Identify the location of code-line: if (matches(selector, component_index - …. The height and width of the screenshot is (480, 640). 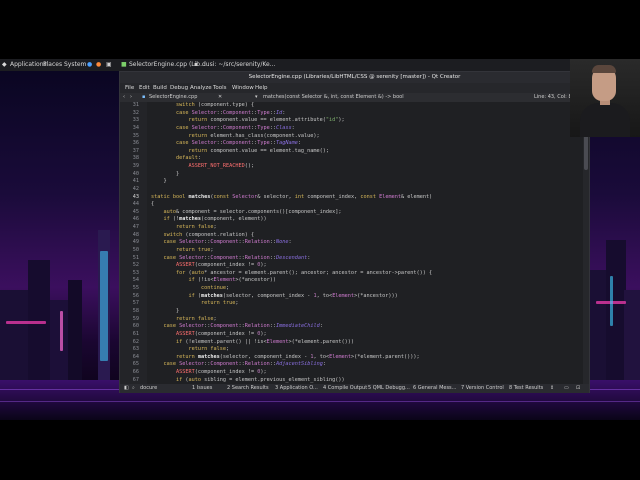
(274, 296).